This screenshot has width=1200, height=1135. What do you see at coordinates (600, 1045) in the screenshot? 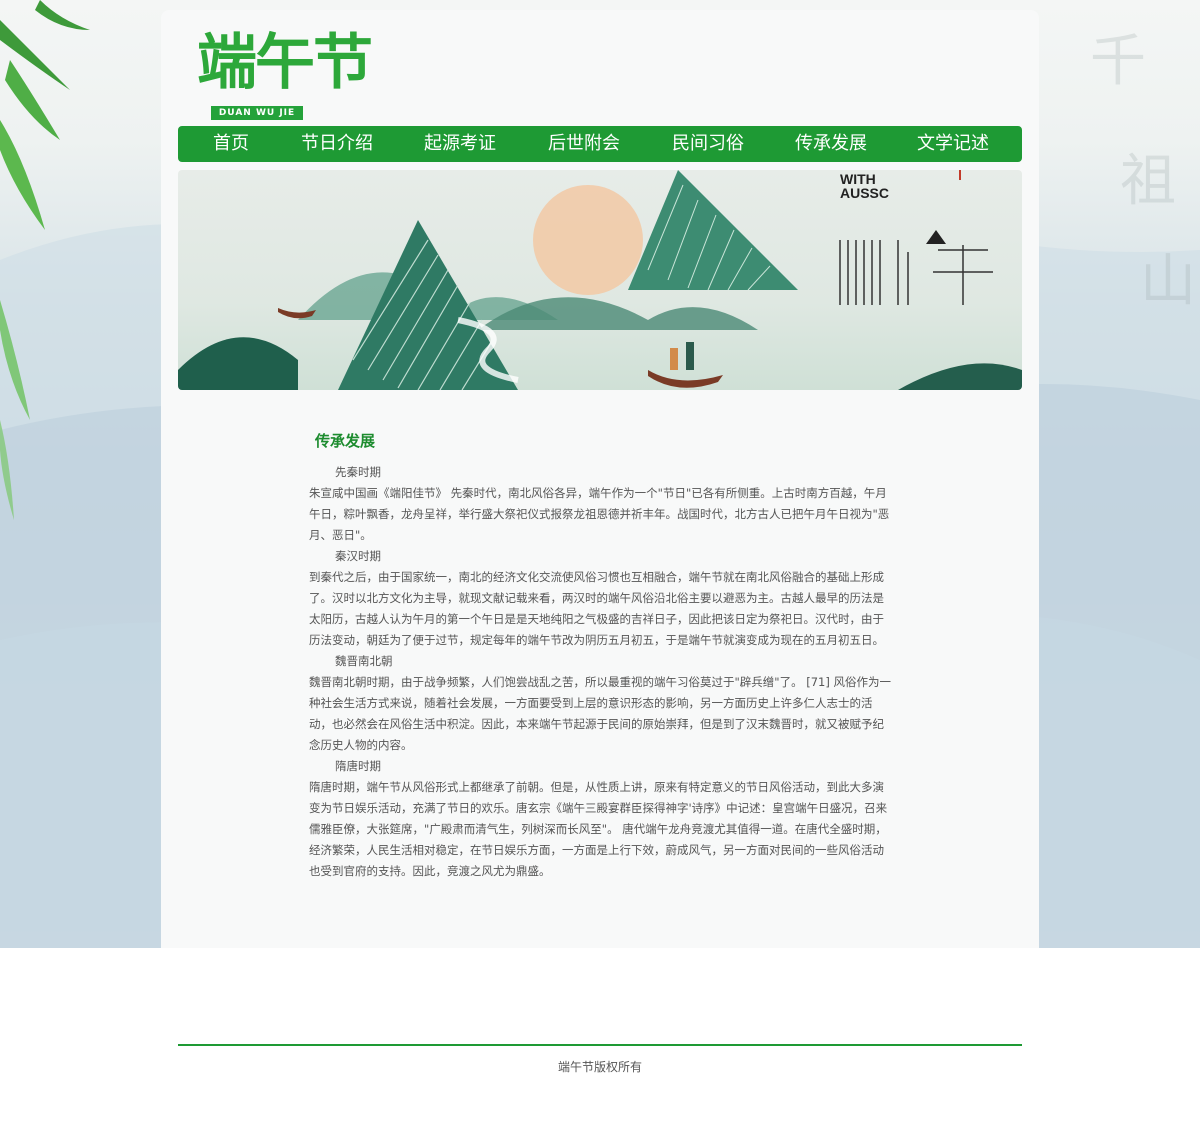
I see `footer-divider` at bounding box center [600, 1045].